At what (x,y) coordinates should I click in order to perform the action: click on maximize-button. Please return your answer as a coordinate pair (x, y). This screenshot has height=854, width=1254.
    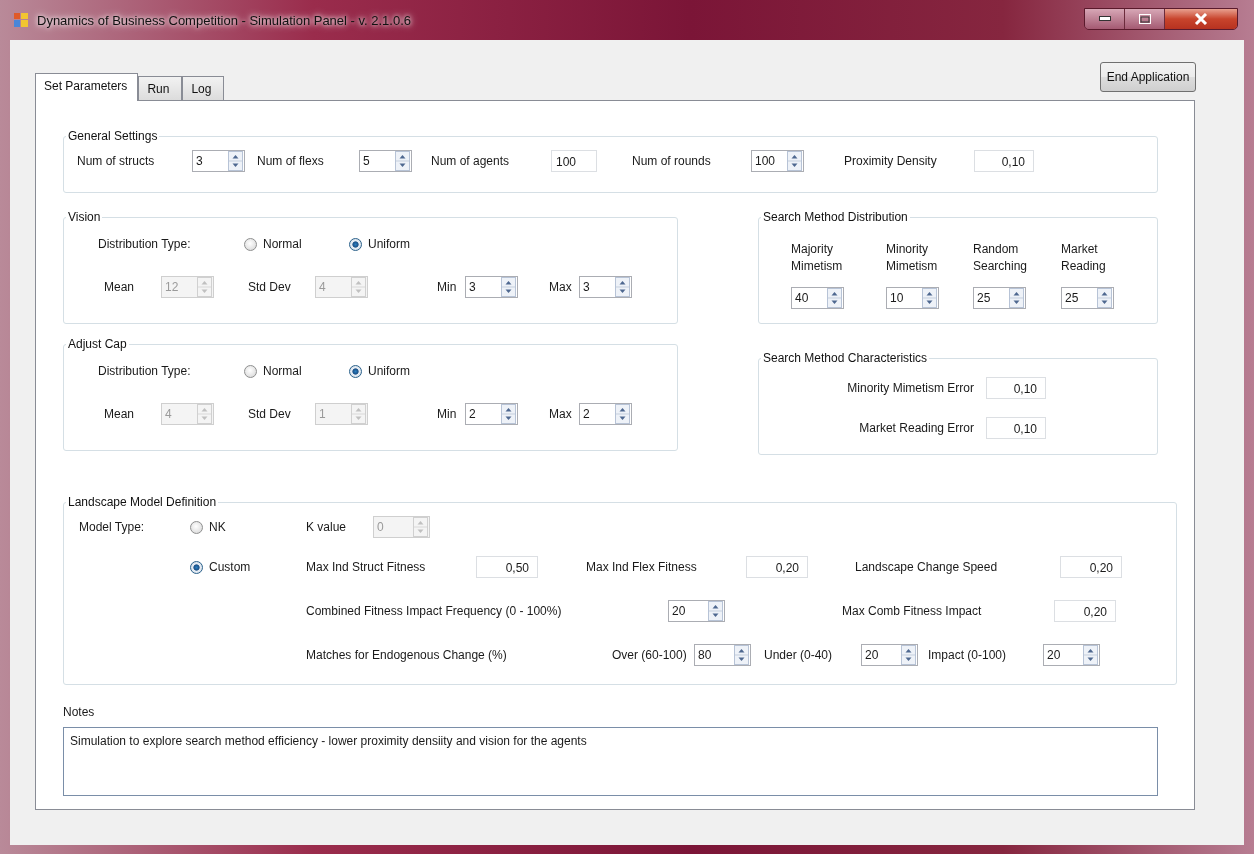
    Looking at the image, I should click on (1145, 19).